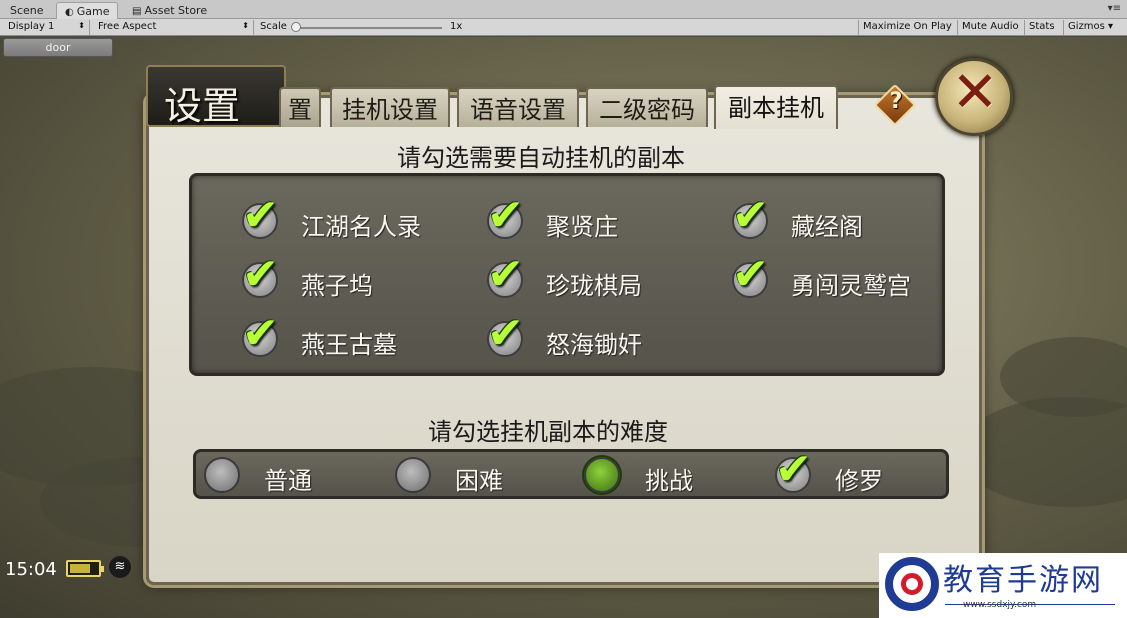 The height and width of the screenshot is (618, 1127). What do you see at coordinates (1086, 26) in the screenshot?
I see `gizmos-label: Gizmos` at bounding box center [1086, 26].